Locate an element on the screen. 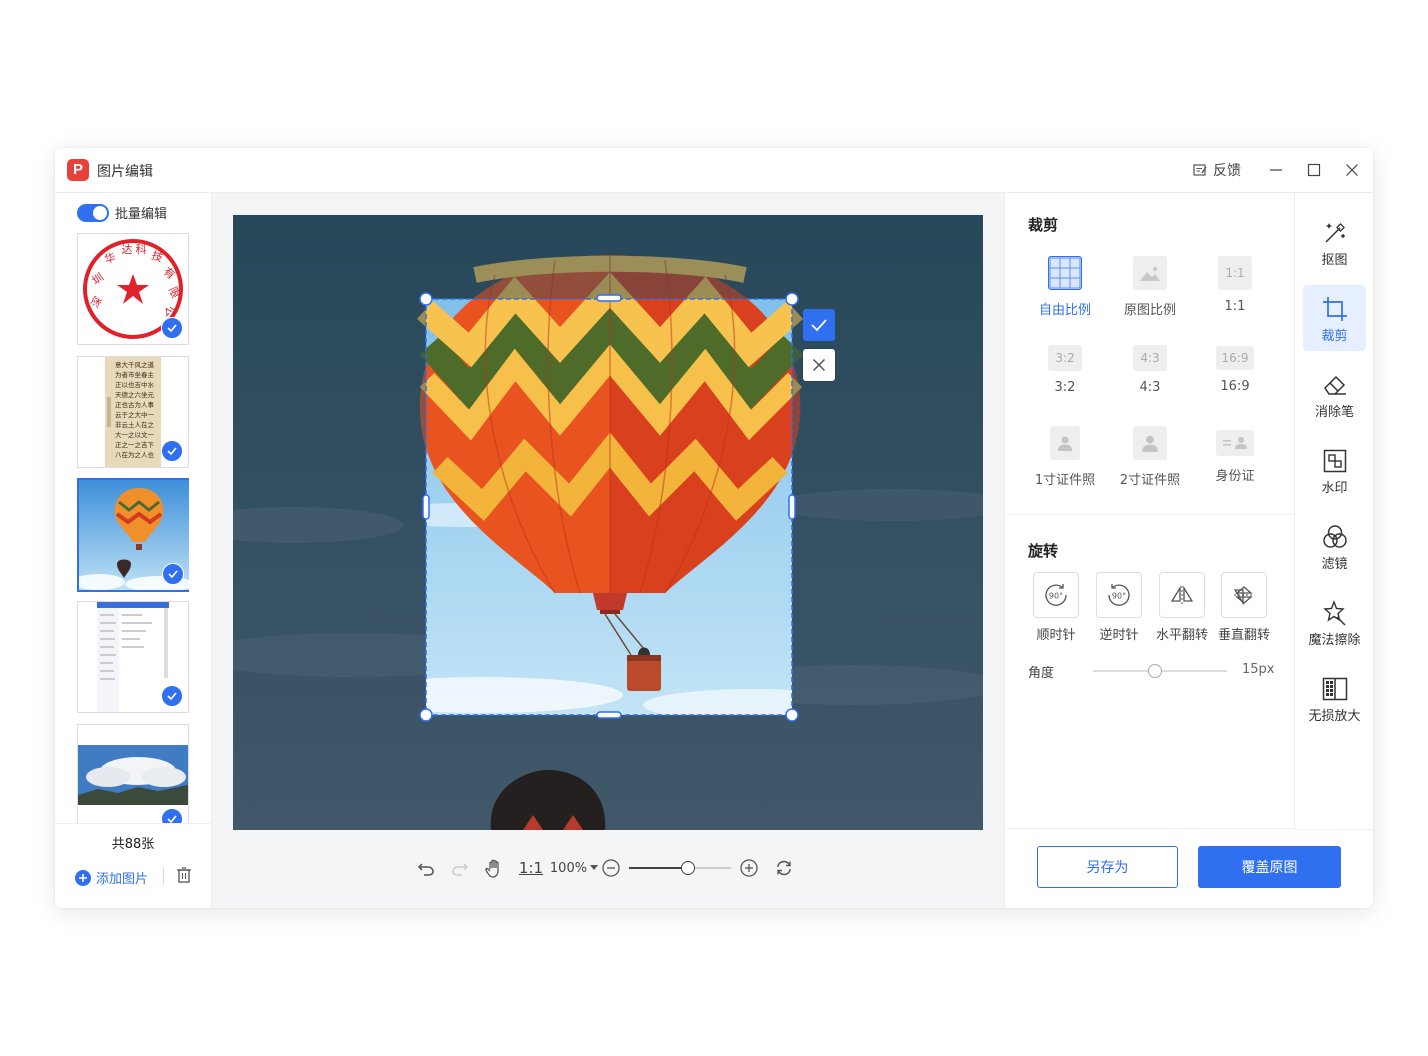 The image size is (1428, 1056). cancel-crop-button is located at coordinates (819, 365).